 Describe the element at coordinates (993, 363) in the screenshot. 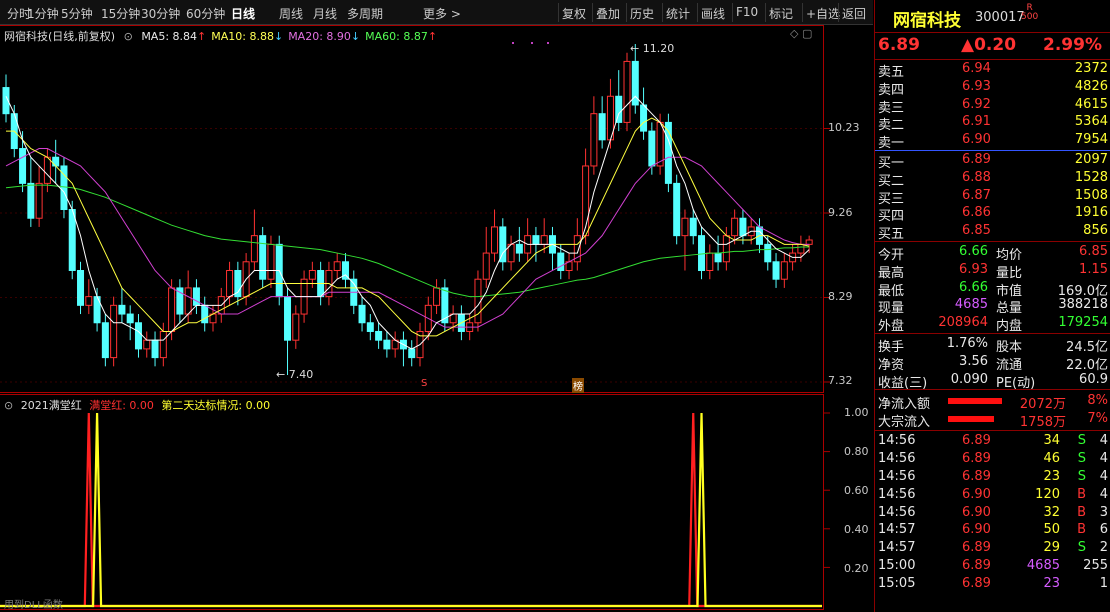

I see `fund-row: 净资 3.56 流通 22.0亿` at that location.